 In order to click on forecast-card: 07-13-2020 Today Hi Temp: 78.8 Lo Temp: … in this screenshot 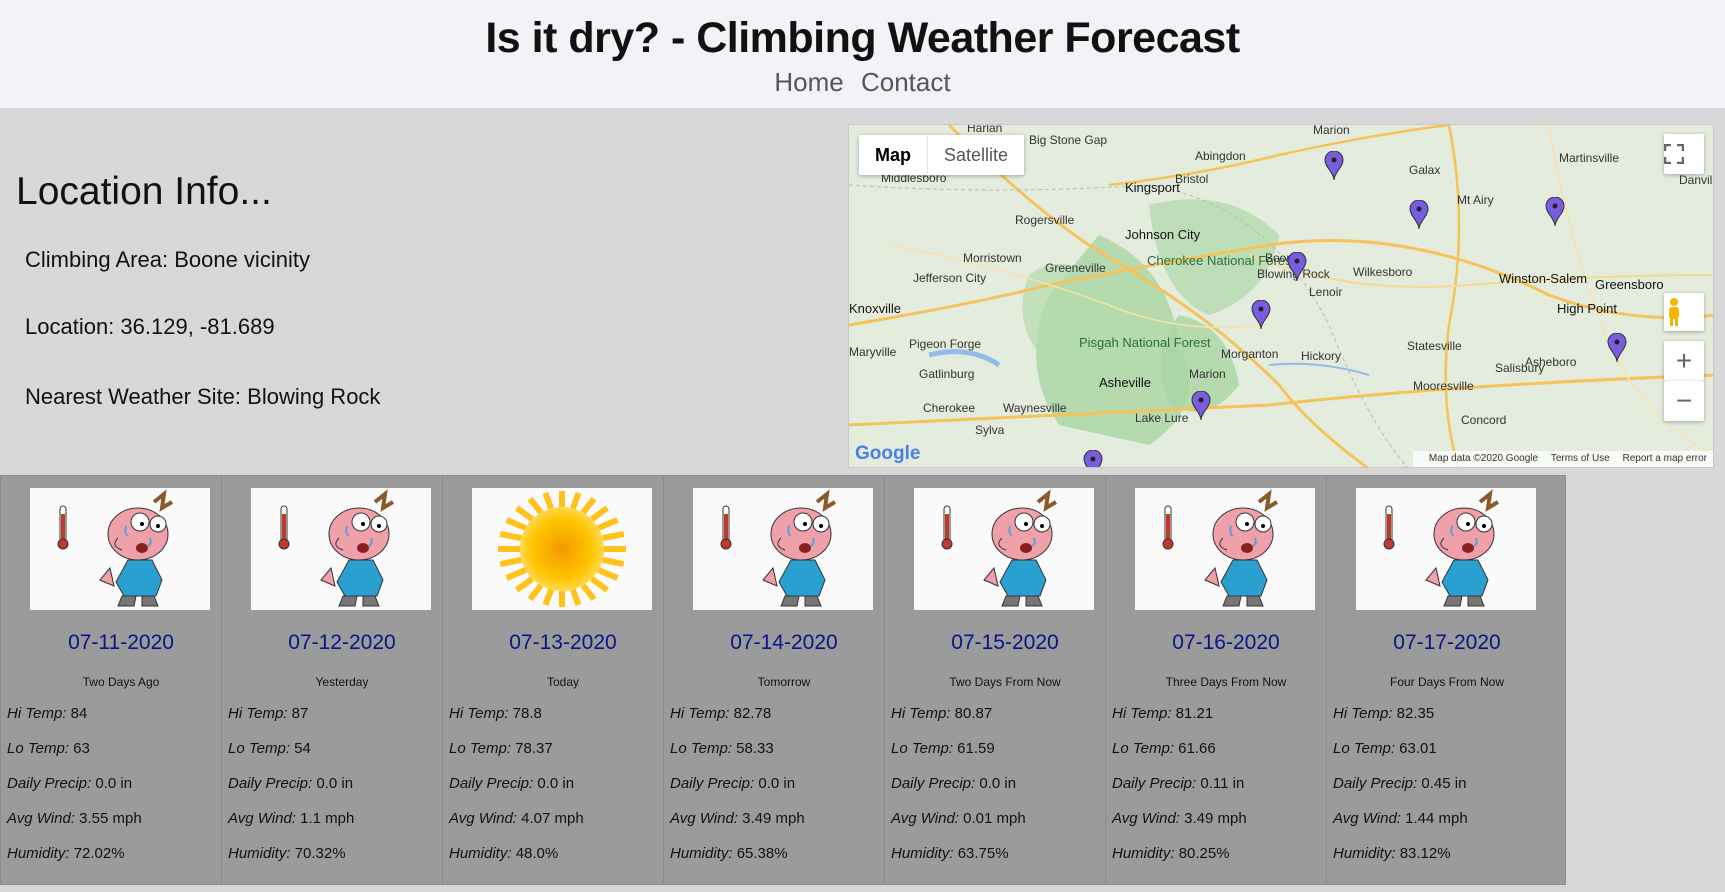, I will do `click(562, 680)`.